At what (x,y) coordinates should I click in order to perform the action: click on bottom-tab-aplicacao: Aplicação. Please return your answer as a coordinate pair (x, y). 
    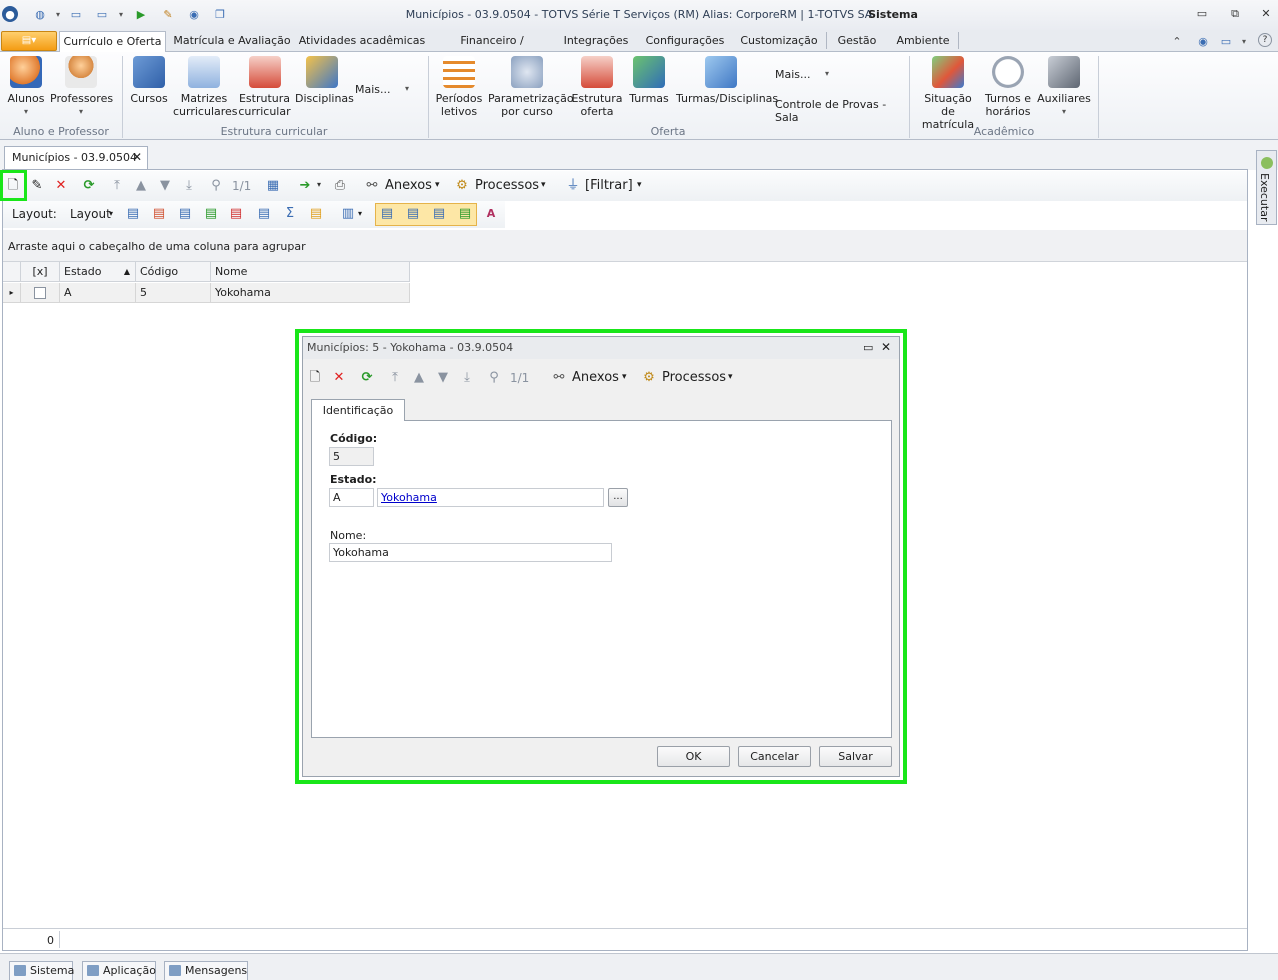
    Looking at the image, I should click on (119, 970).